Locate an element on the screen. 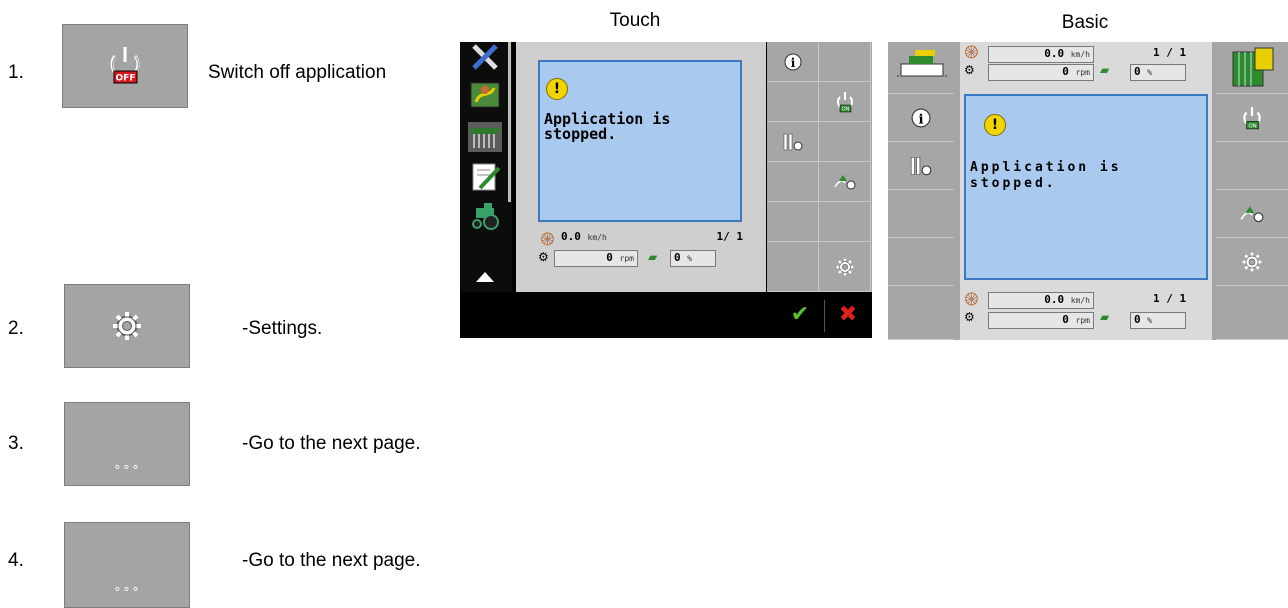 The width and height of the screenshot is (1288, 608). next-page-key-2: ∘∘∘ is located at coordinates (127, 565).